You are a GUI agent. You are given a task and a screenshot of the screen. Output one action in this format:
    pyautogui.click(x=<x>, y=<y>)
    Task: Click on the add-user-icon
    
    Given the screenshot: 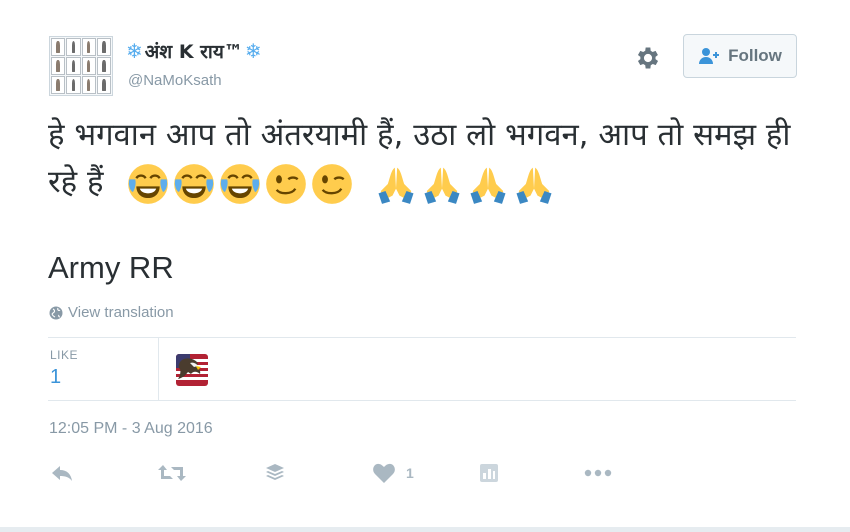 What is the action you would take?
    pyautogui.click(x=709, y=56)
    